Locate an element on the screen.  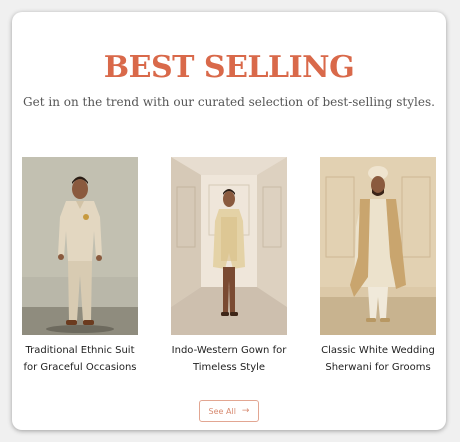
product-name-line-2: for Graceful Occasions is located at coordinates (80, 367).